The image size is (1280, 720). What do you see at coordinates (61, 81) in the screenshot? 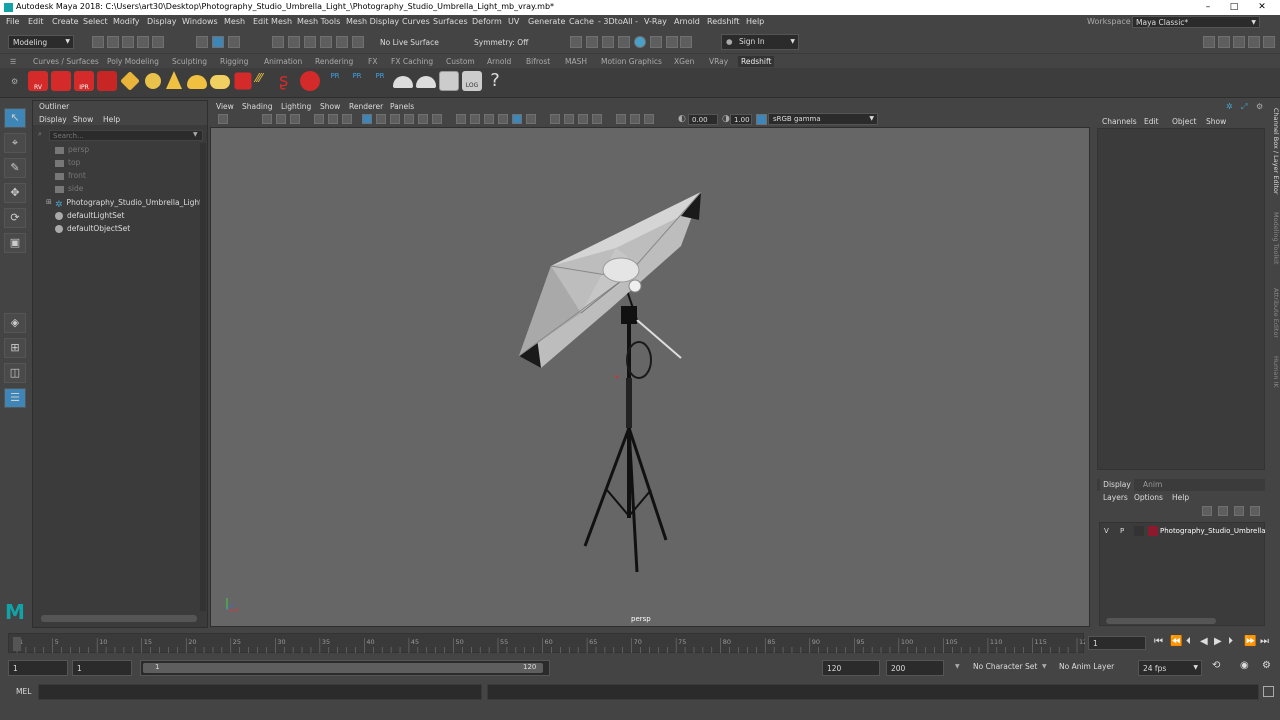
I see `redshift-render-icon` at bounding box center [61, 81].